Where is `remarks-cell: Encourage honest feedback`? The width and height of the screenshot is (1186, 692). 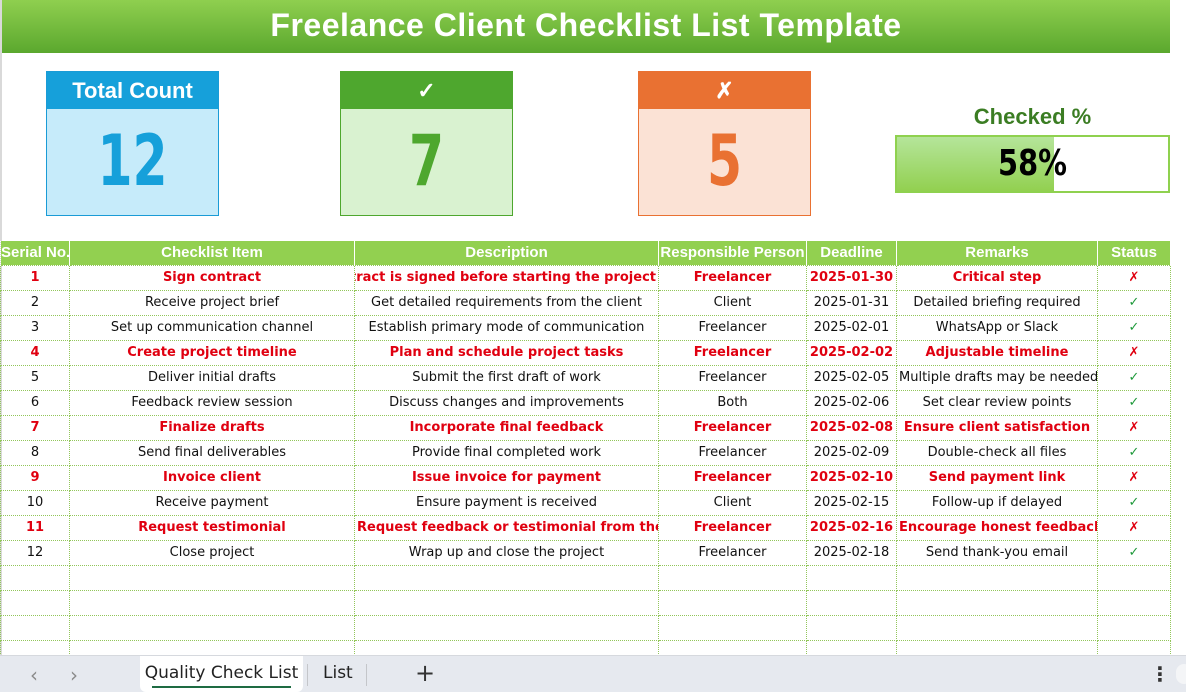 remarks-cell: Encourage honest feedback is located at coordinates (997, 527).